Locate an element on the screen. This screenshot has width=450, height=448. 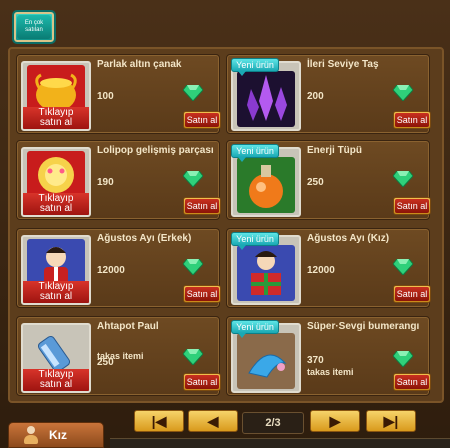
item-card: Yeni ürün Enerji Tüpü 250 Satın al is located at coordinates (328, 180).